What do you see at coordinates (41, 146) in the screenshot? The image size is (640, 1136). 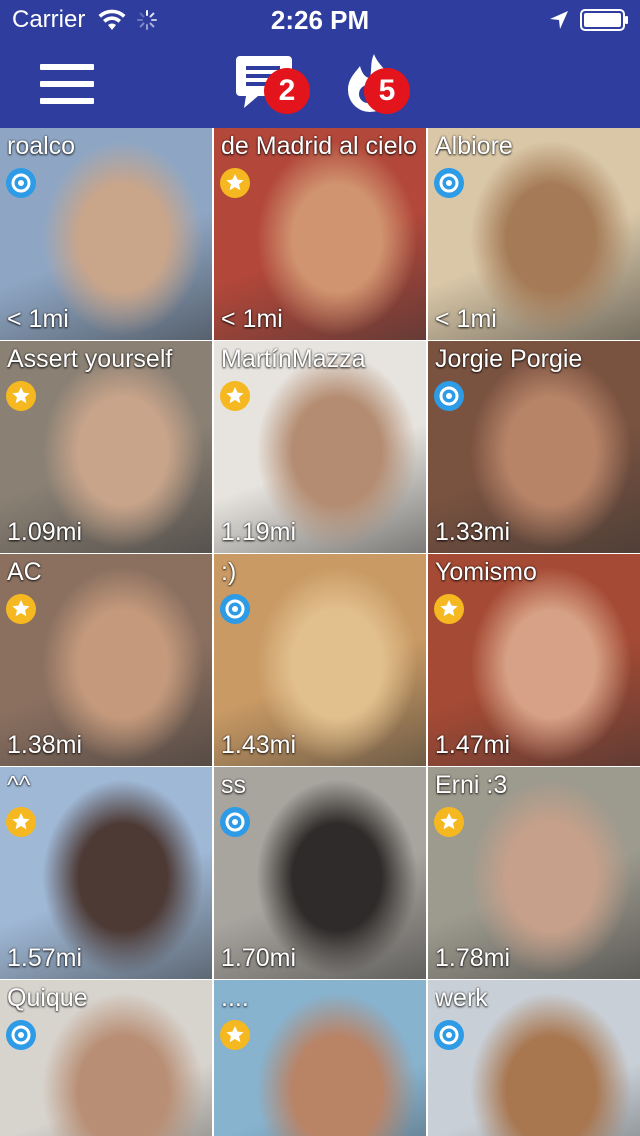 I see `profile-name: roalco` at bounding box center [41, 146].